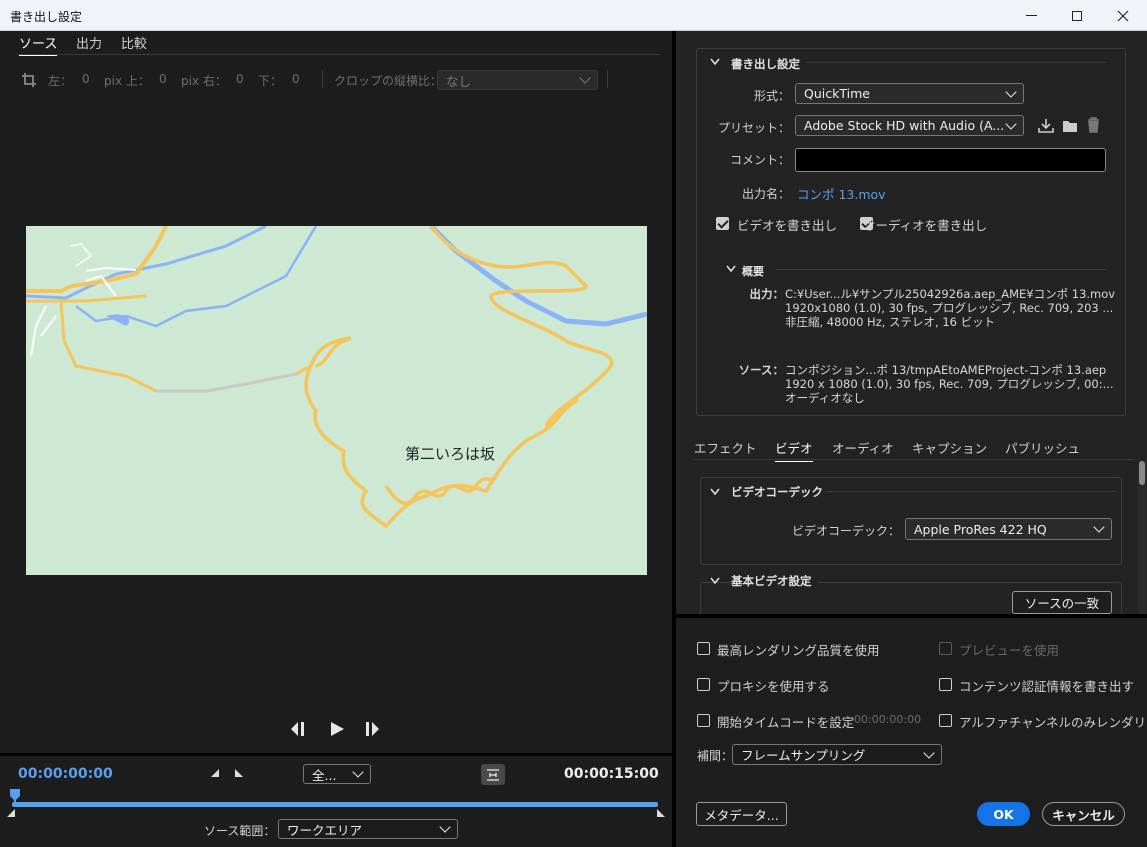 The width and height of the screenshot is (1147, 847). Describe the element at coordinates (1047, 686) in the screenshot. I see `content-credentials-label: コンテンツ認証情報を書き出す` at that location.